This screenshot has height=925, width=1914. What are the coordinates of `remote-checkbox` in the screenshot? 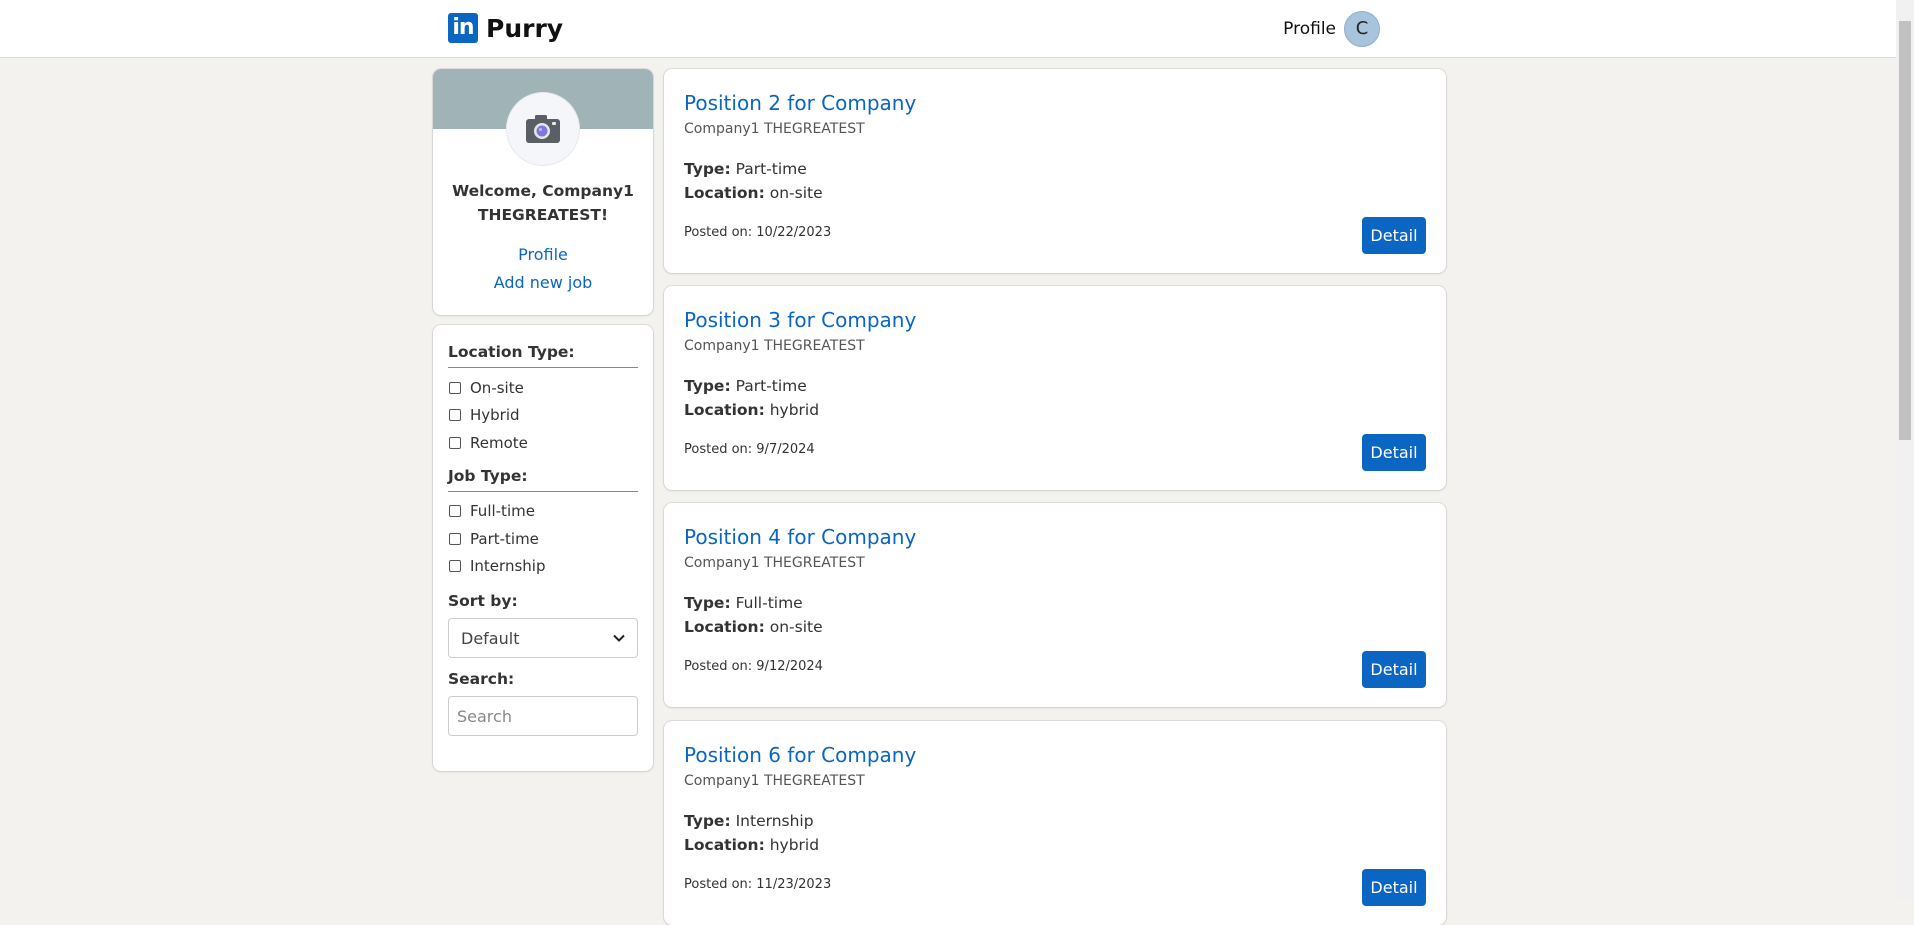 It's located at (455, 442).